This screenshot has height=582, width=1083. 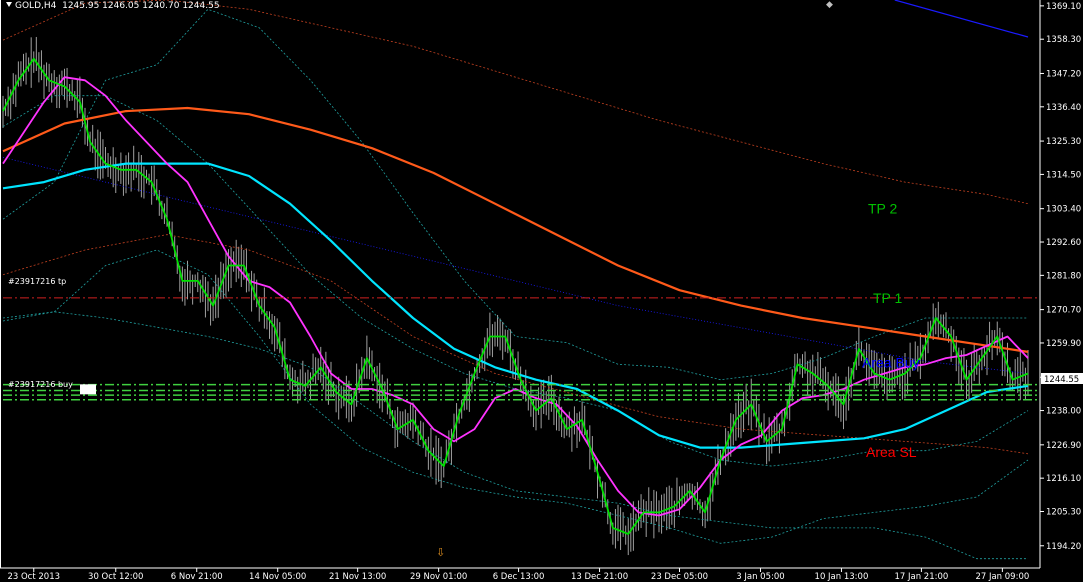 What do you see at coordinates (277, 577) in the screenshot?
I see `time-tick-label: 14 Nov 05:00` at bounding box center [277, 577].